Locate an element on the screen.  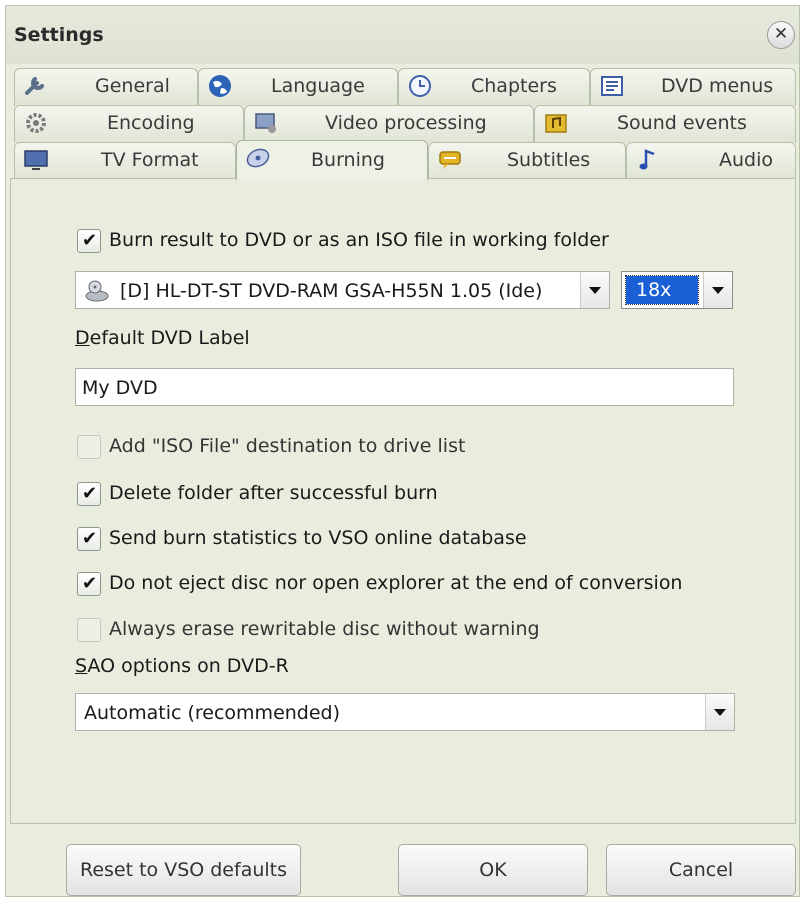
default-label-title: Default DVD Label is located at coordinates (162, 338).